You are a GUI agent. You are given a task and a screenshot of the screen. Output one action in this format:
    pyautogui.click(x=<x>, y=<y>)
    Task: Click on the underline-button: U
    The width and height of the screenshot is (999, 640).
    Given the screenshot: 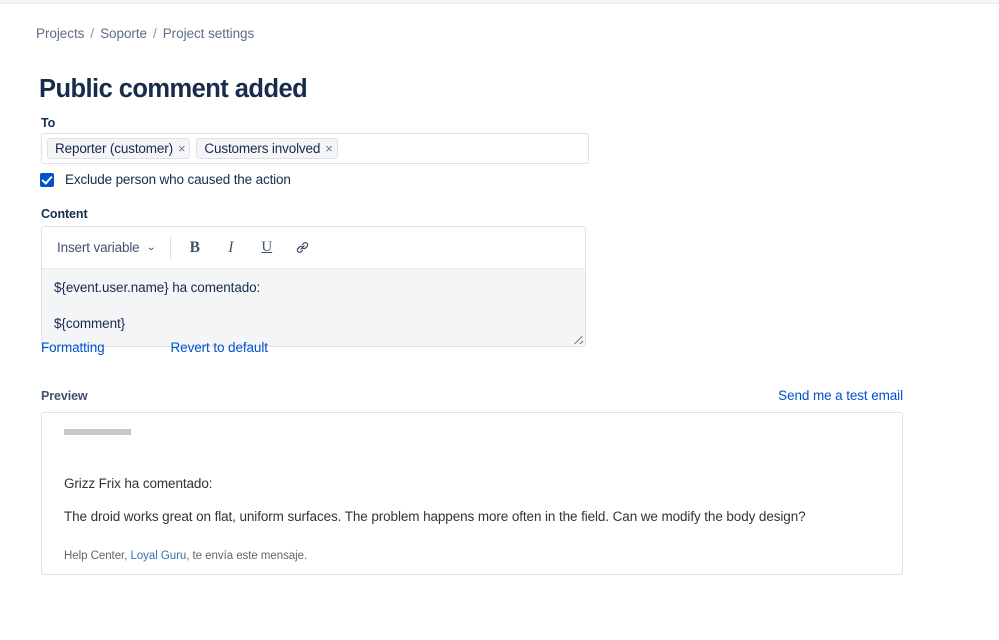 What is the action you would take?
    pyautogui.click(x=267, y=248)
    